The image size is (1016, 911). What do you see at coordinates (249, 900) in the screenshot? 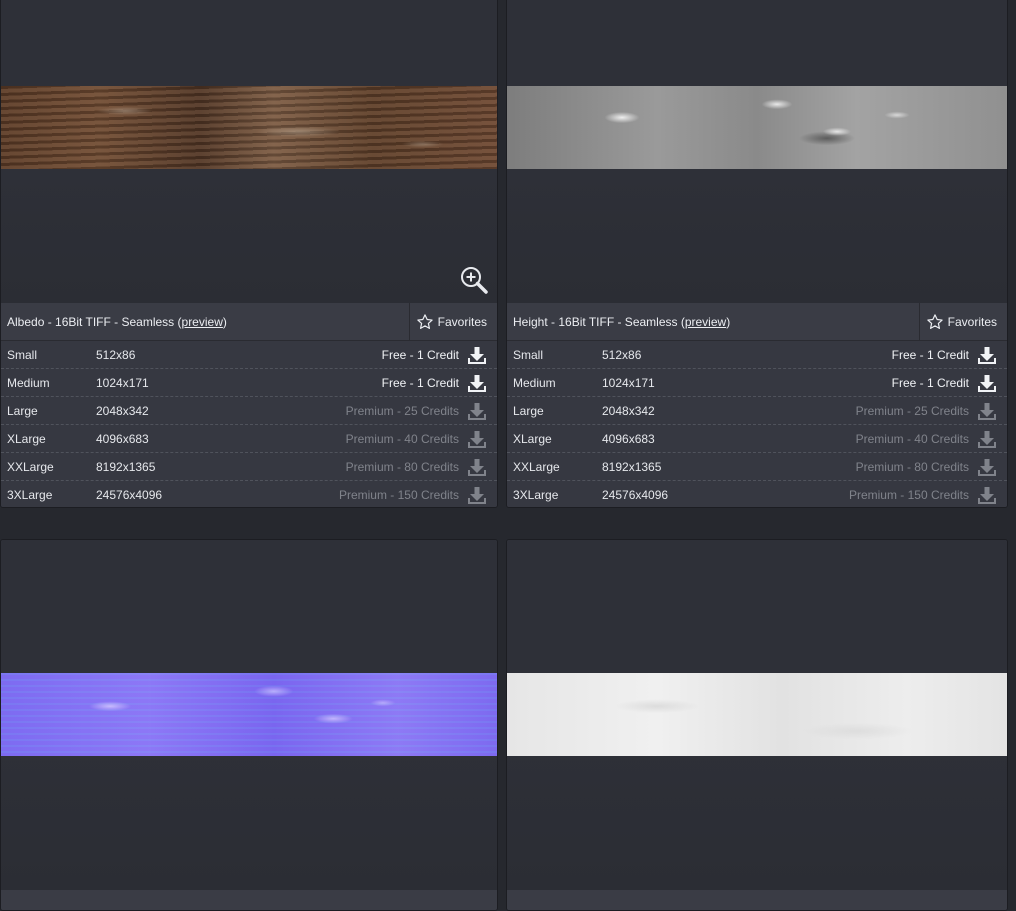
I see `card-title-bar` at bounding box center [249, 900].